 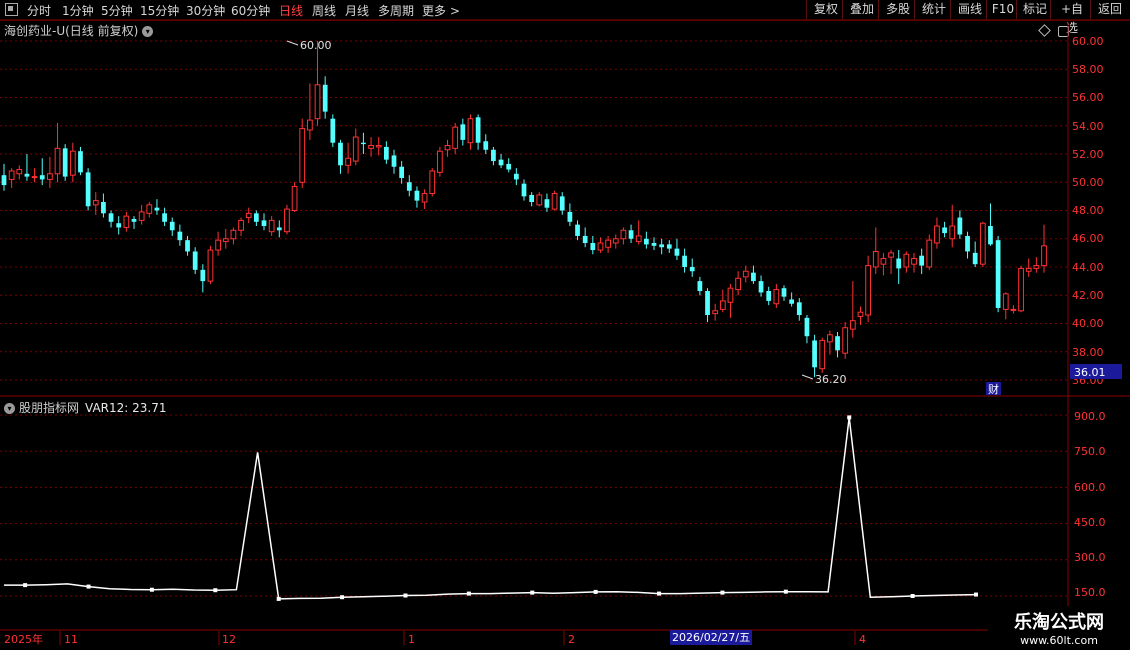 I want to click on indicator-tick: 150.0, so click(x=1090, y=592).